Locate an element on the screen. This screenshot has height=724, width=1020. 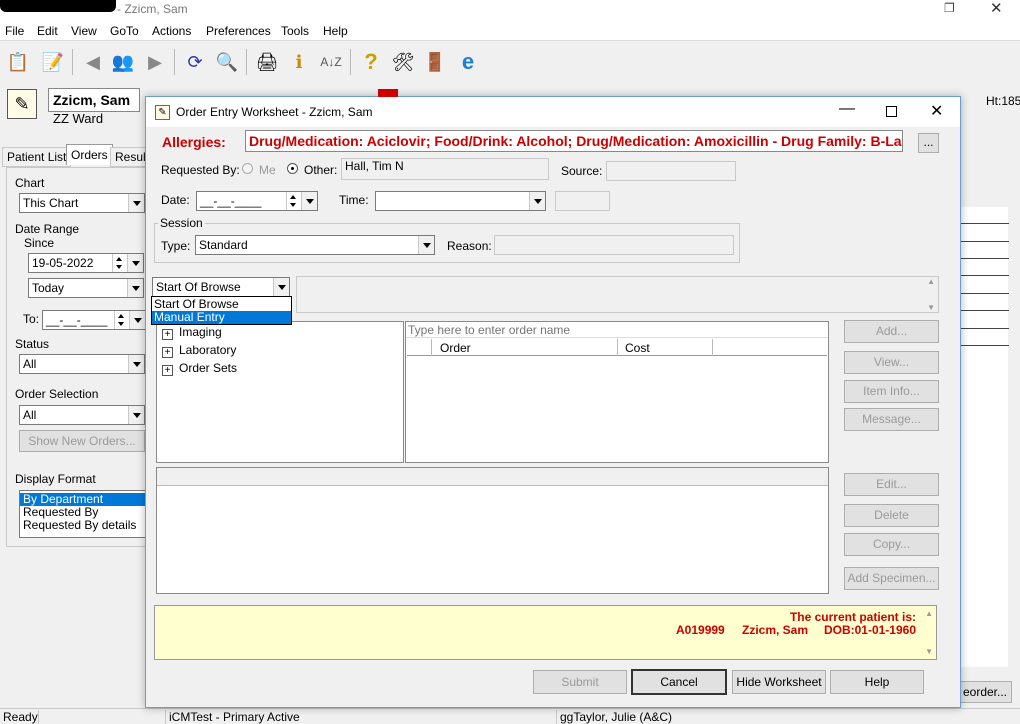
refresh-icon: ⟳ is located at coordinates (195, 62).